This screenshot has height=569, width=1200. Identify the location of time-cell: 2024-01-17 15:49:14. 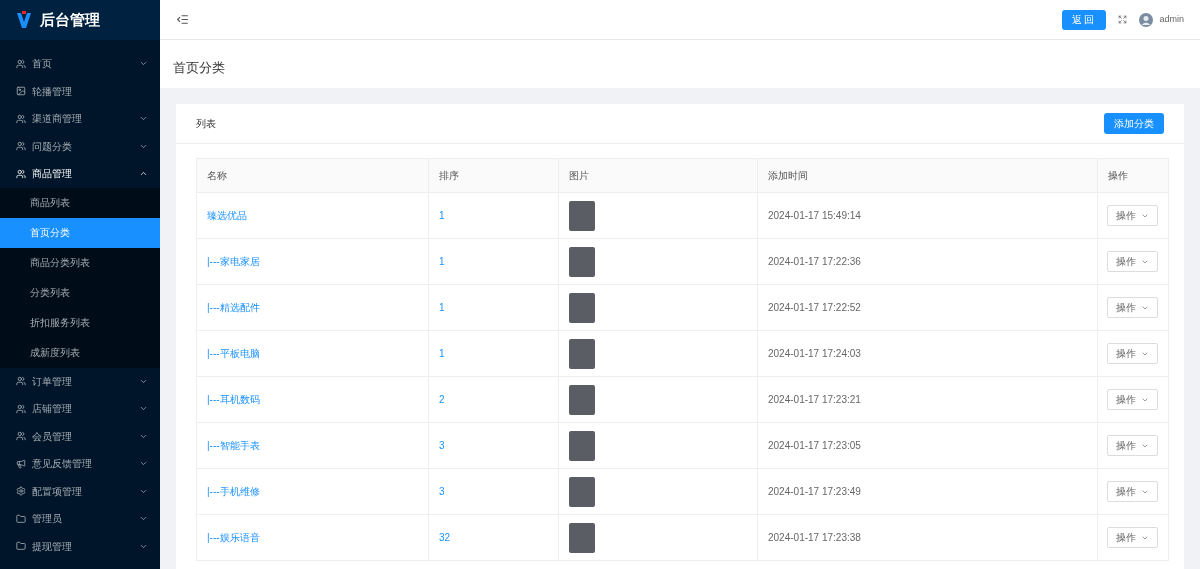
(927, 215).